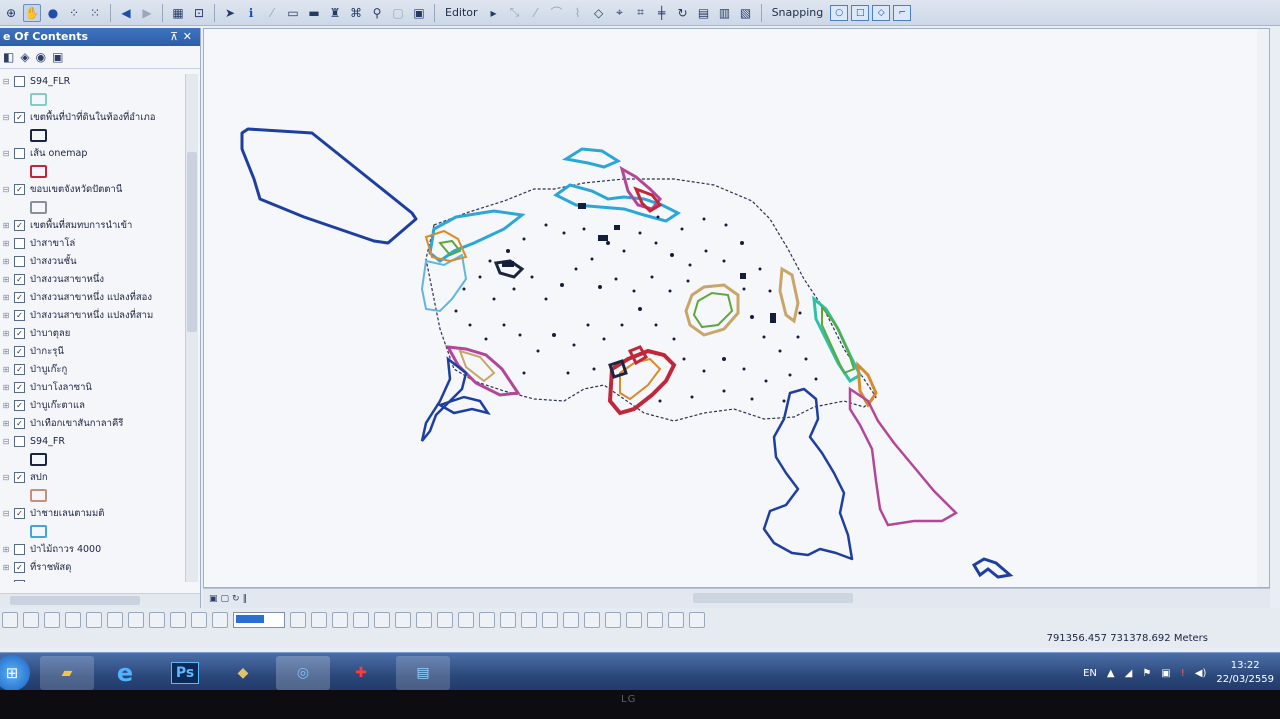 The height and width of the screenshot is (719, 1280). I want to click on fix-topology-icon, so click(571, 620).